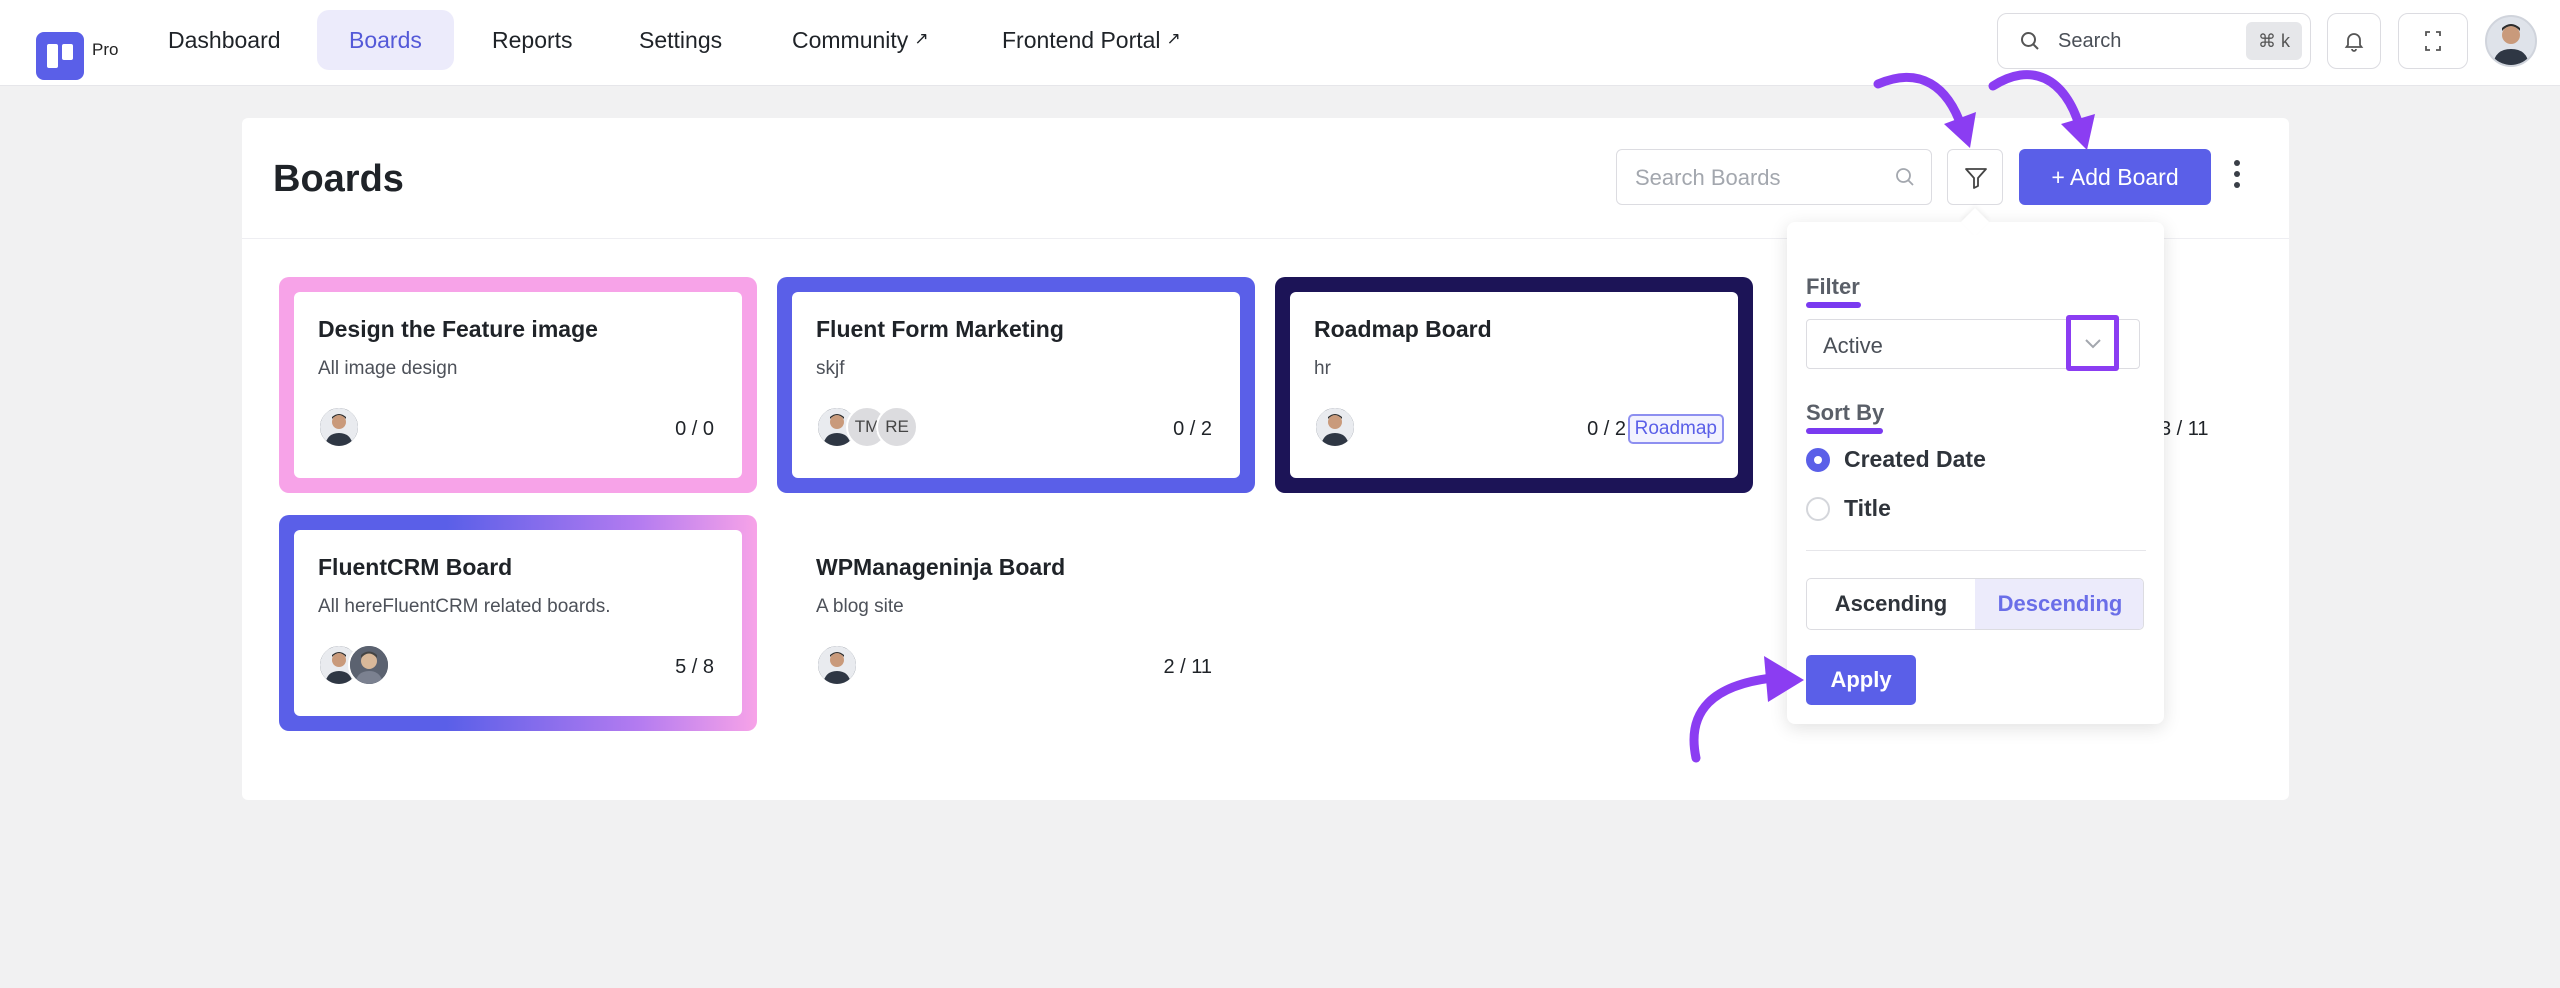 The width and height of the screenshot is (2560, 988). I want to click on member-avatar: RE, so click(897, 427).